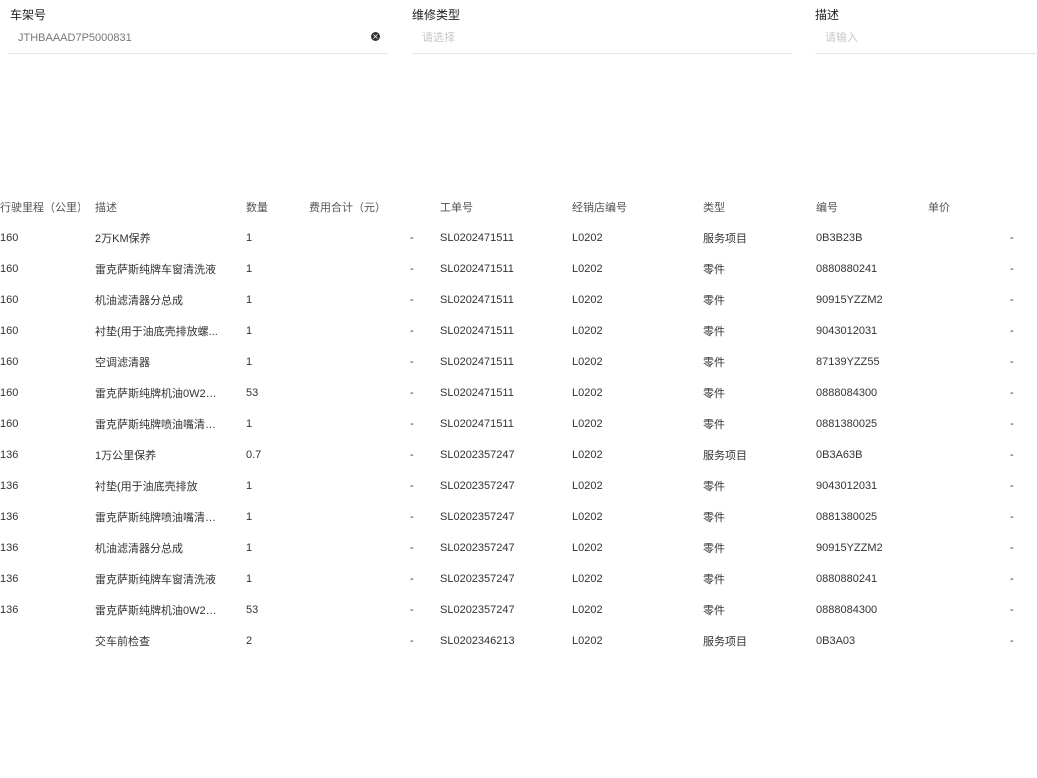  What do you see at coordinates (827, 15) in the screenshot?
I see `description-label: 描述` at bounding box center [827, 15].